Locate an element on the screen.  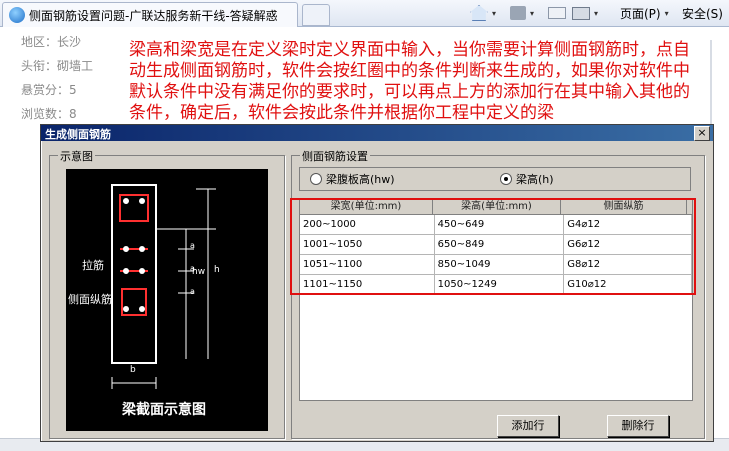
diagram-group-label: 示意图 is located at coordinates (76, 156).